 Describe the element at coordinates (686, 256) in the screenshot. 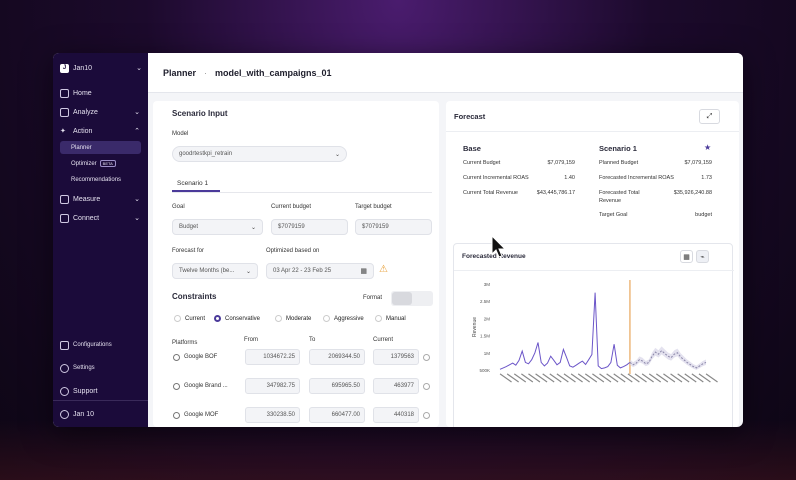

I see `table-view-icon: ▦` at that location.